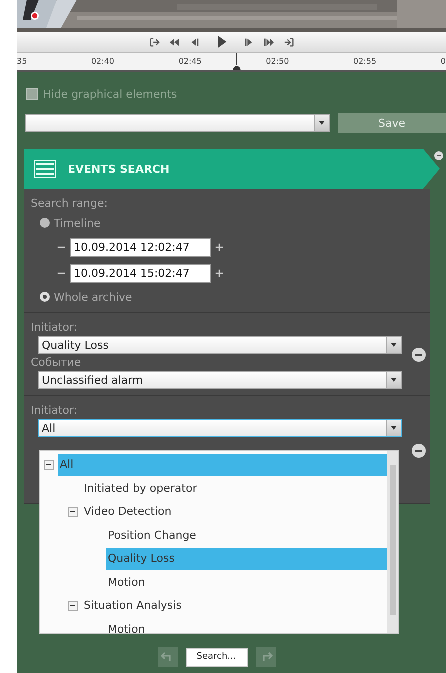 Image resolution: width=446 pixels, height=673 pixels. Describe the element at coordinates (237, 61) in the screenshot. I see `playhead-icon` at that location.